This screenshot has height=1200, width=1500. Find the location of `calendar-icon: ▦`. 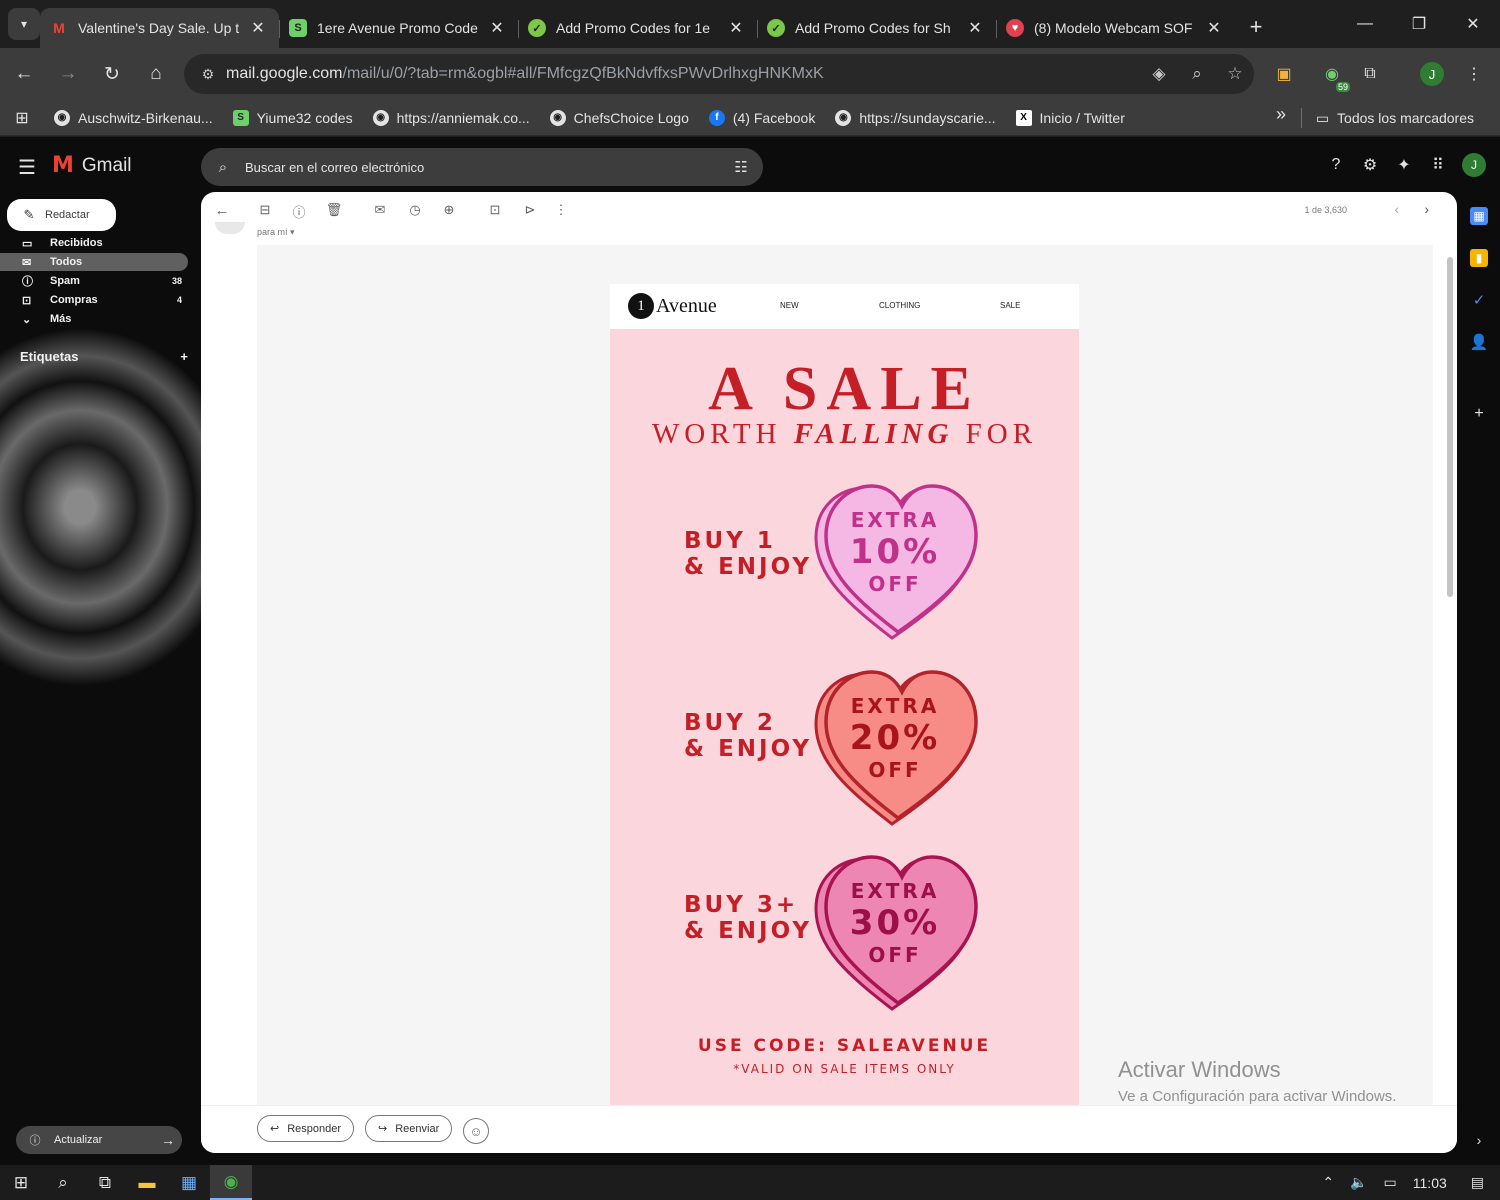

calendar-icon: ▦ is located at coordinates (1479, 216).